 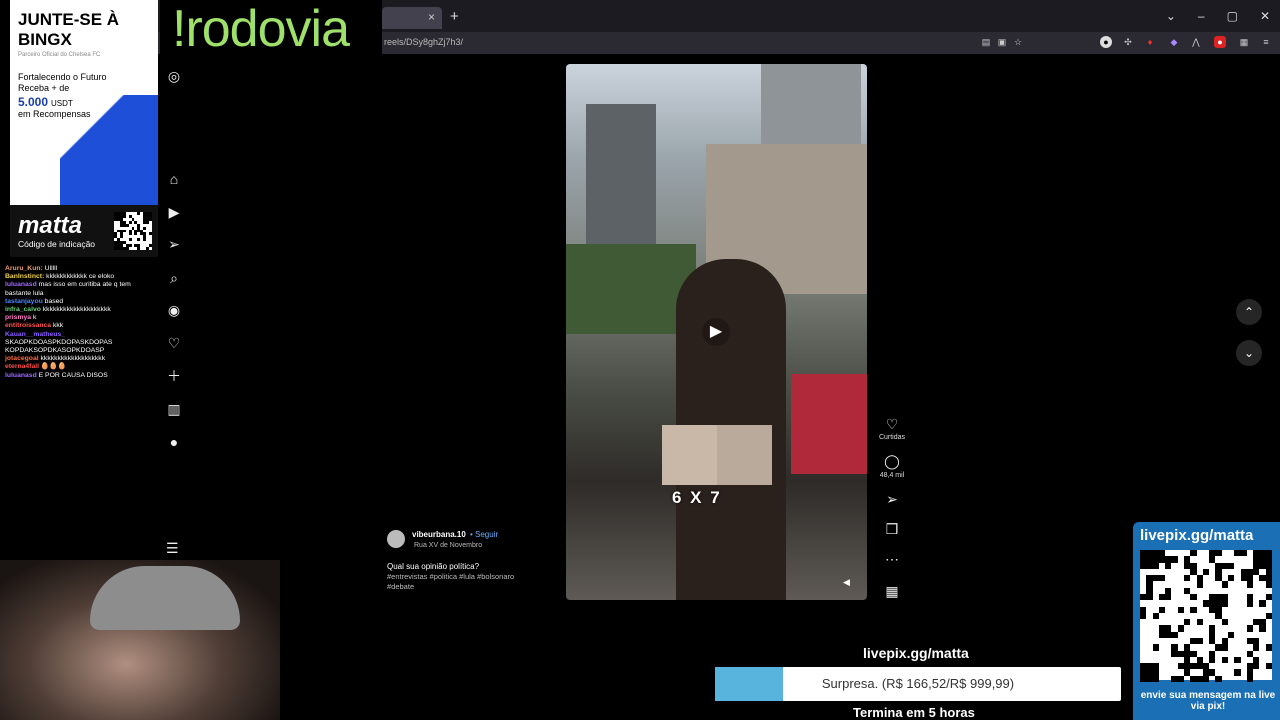 What do you see at coordinates (174, 310) in the screenshot?
I see `explore-icon: ◉` at bounding box center [174, 310].